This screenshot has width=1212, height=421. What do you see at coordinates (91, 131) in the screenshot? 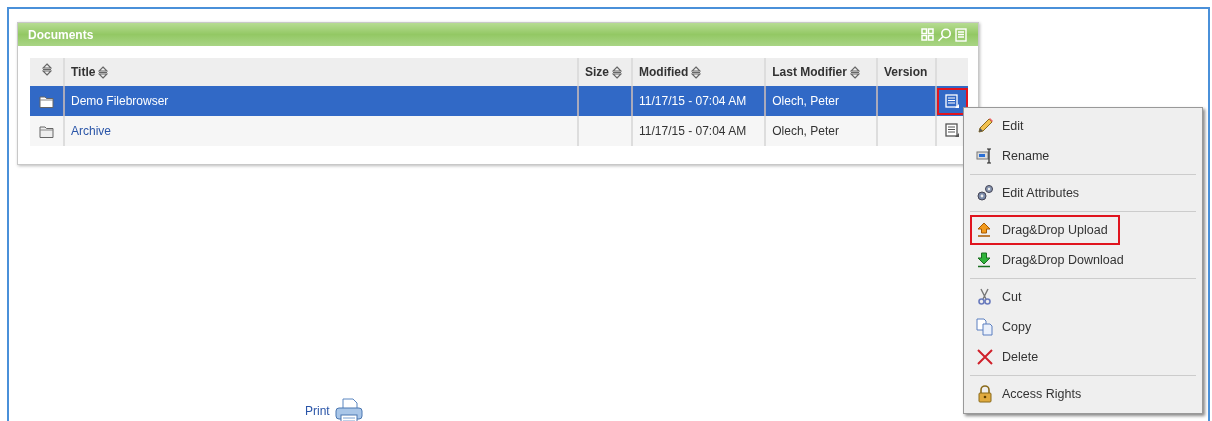
I see `folder-link: Archive` at bounding box center [91, 131].